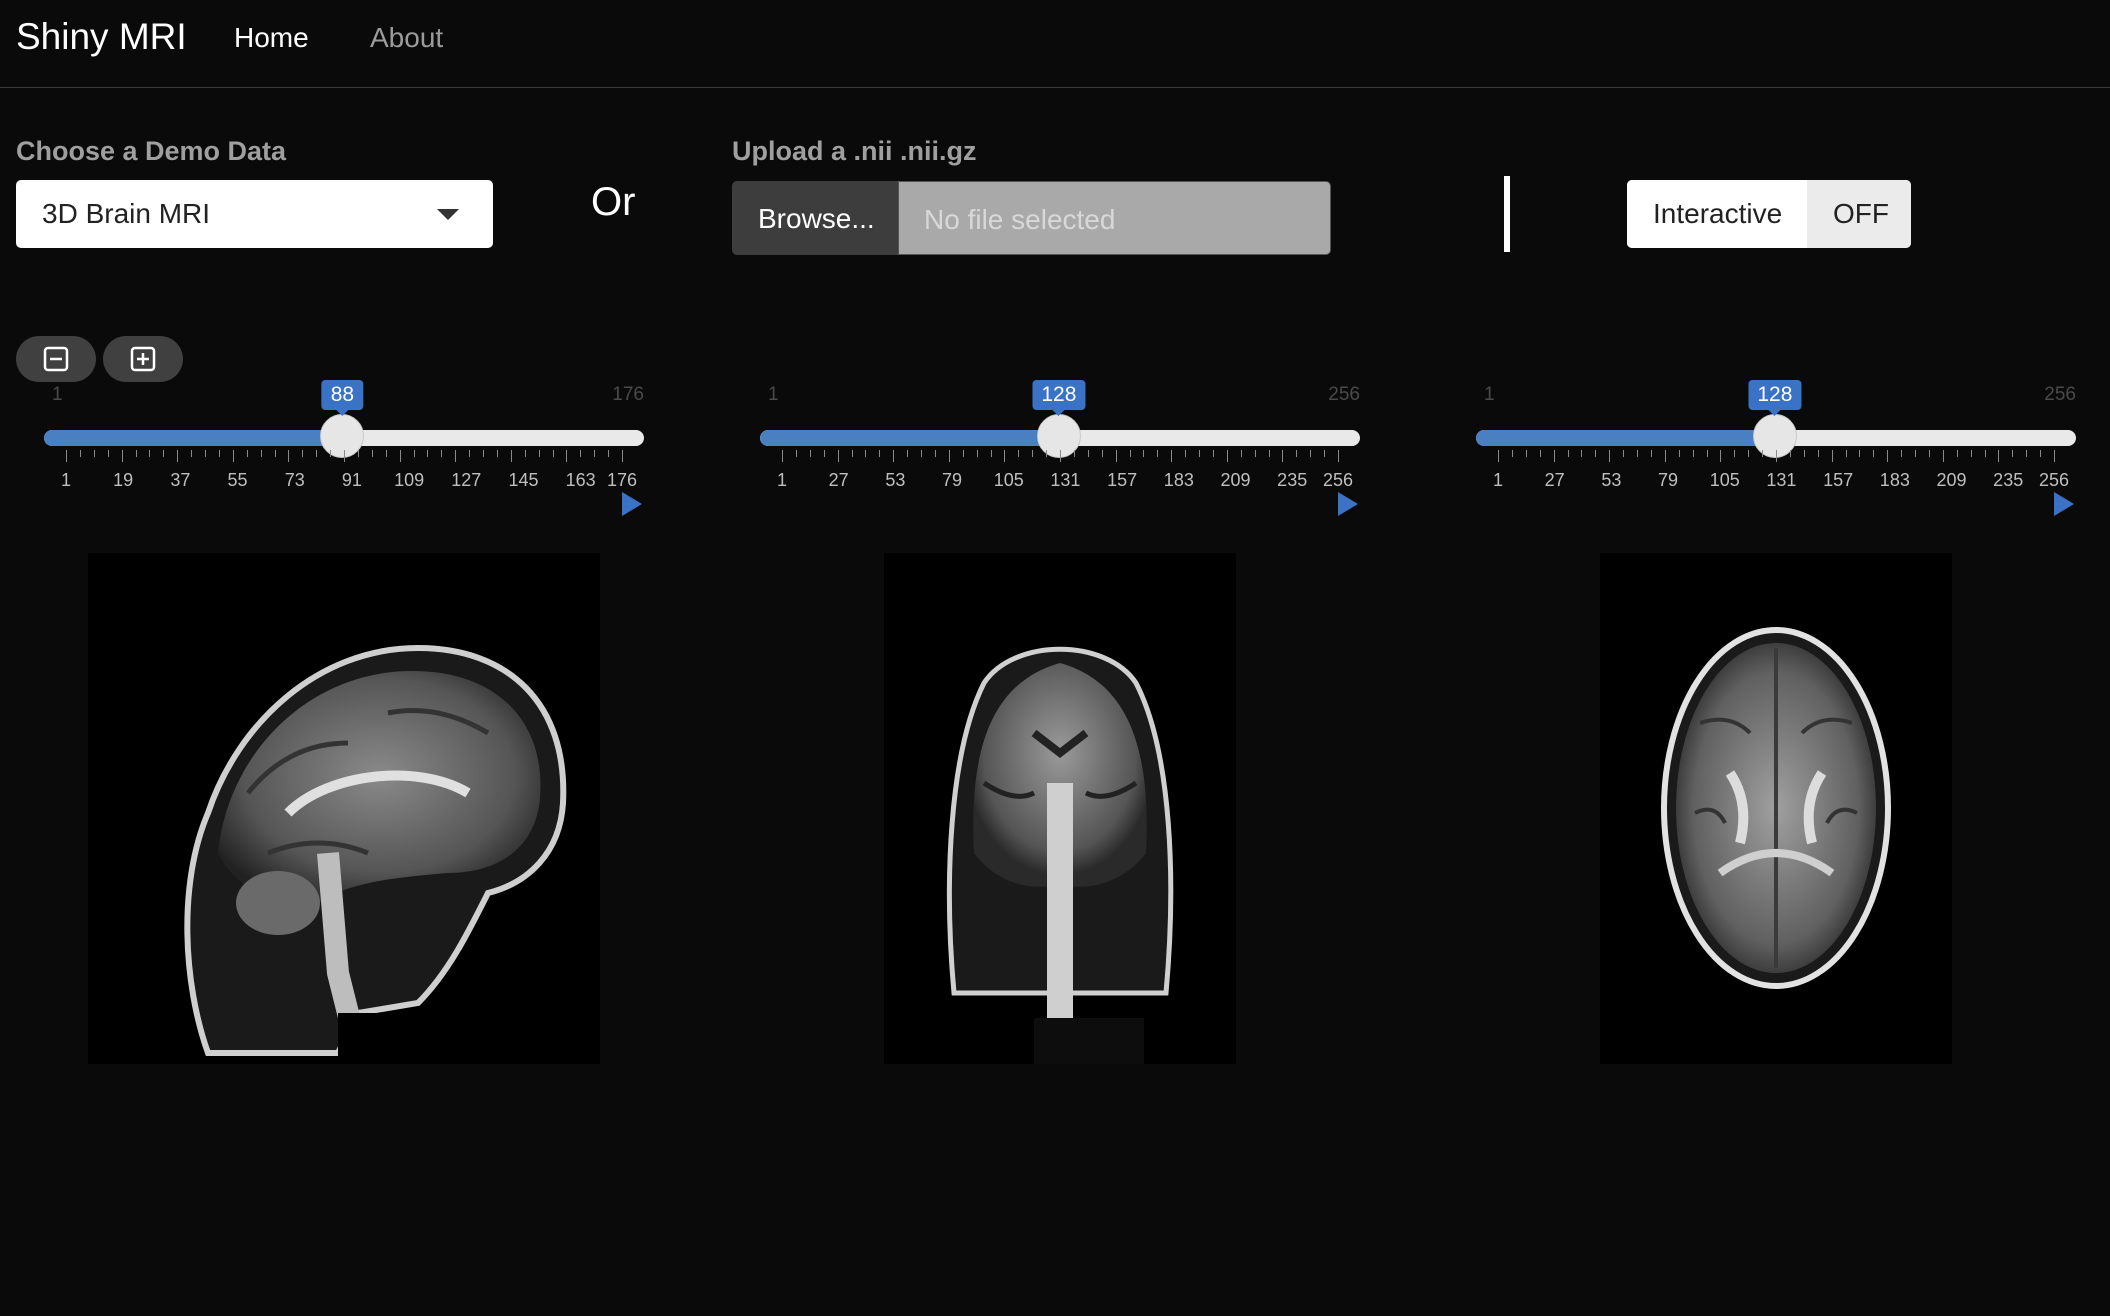  I want to click on axial-mri-slice, so click(1776, 808).